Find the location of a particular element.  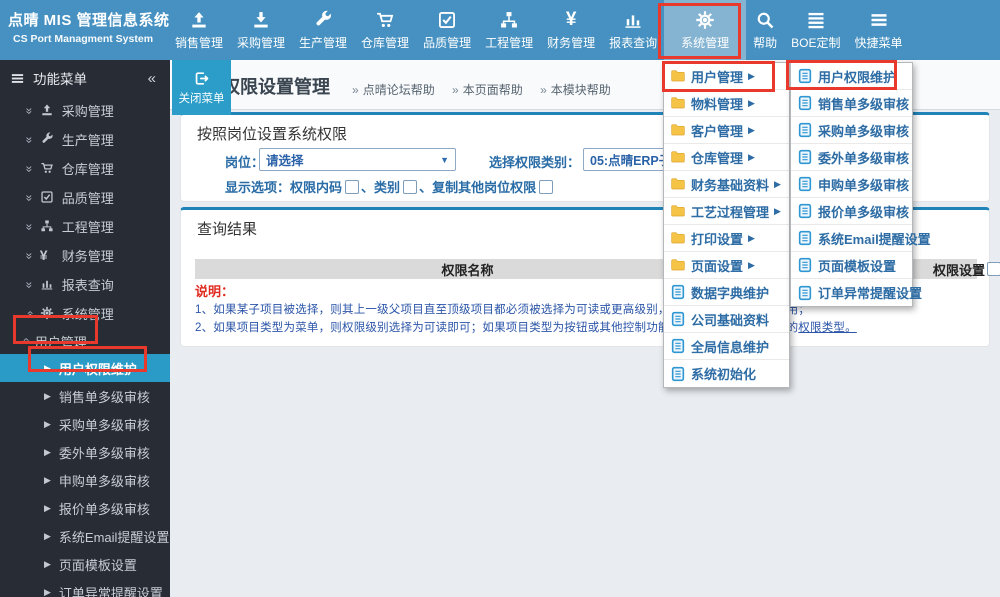

submenu-item: 报价单多级审核 is located at coordinates (851, 211).